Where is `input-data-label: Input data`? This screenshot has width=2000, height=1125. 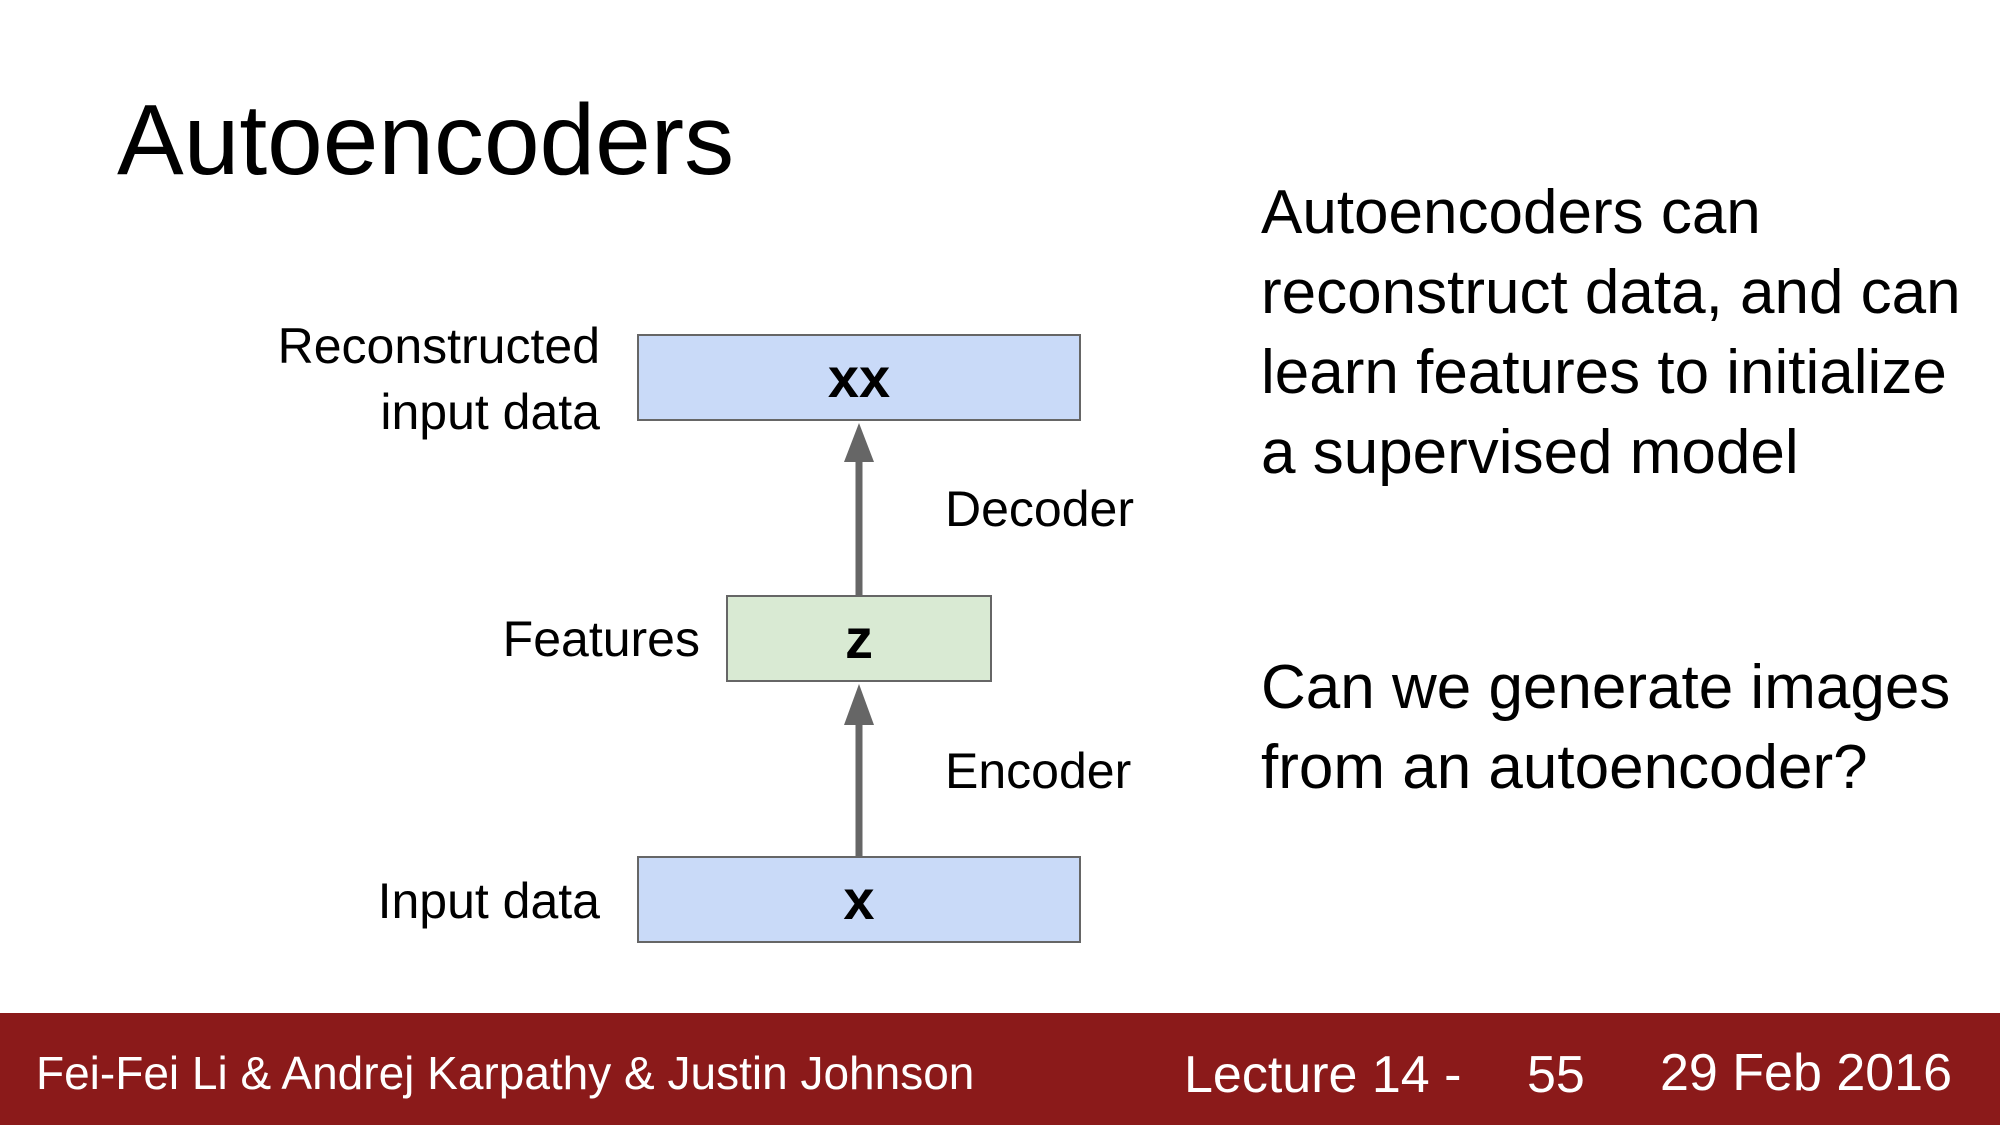
input-data-label: Input data is located at coordinates (488, 901).